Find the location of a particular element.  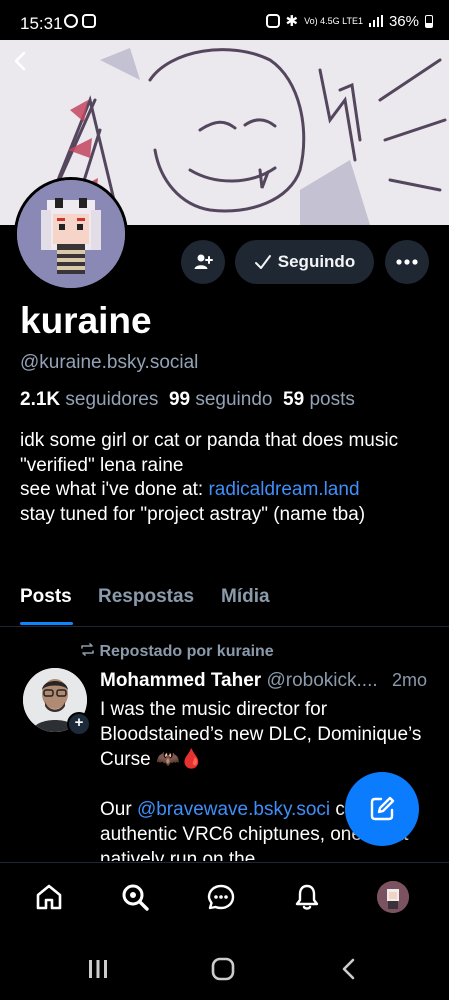

compose-icon is located at coordinates (382, 808).